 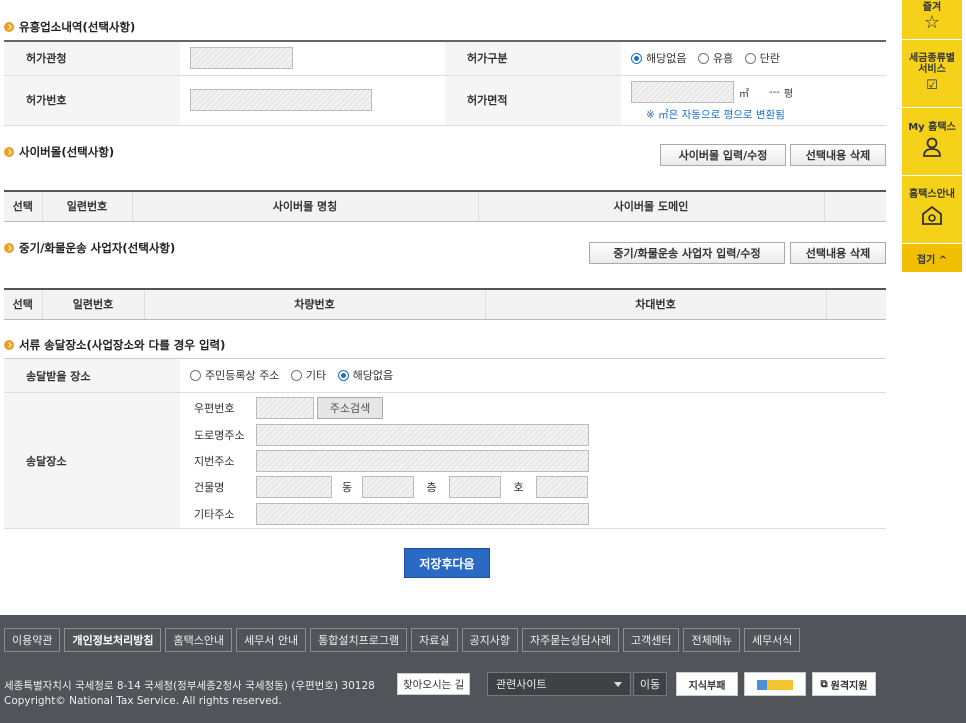 I want to click on footer-link-tax-forms: 세무서식, so click(x=772, y=640).